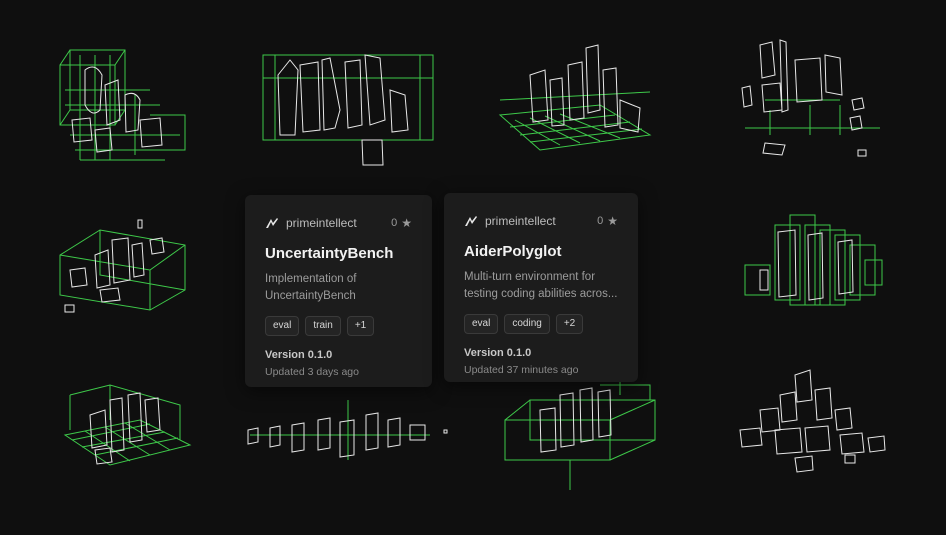  Describe the element at coordinates (580, 430) in the screenshot. I see `wireframe-cluster-bottom-center-right` at that location.